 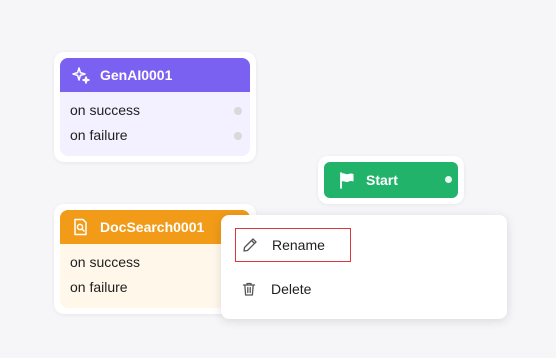 I want to click on pencil-icon, so click(x=250, y=245).